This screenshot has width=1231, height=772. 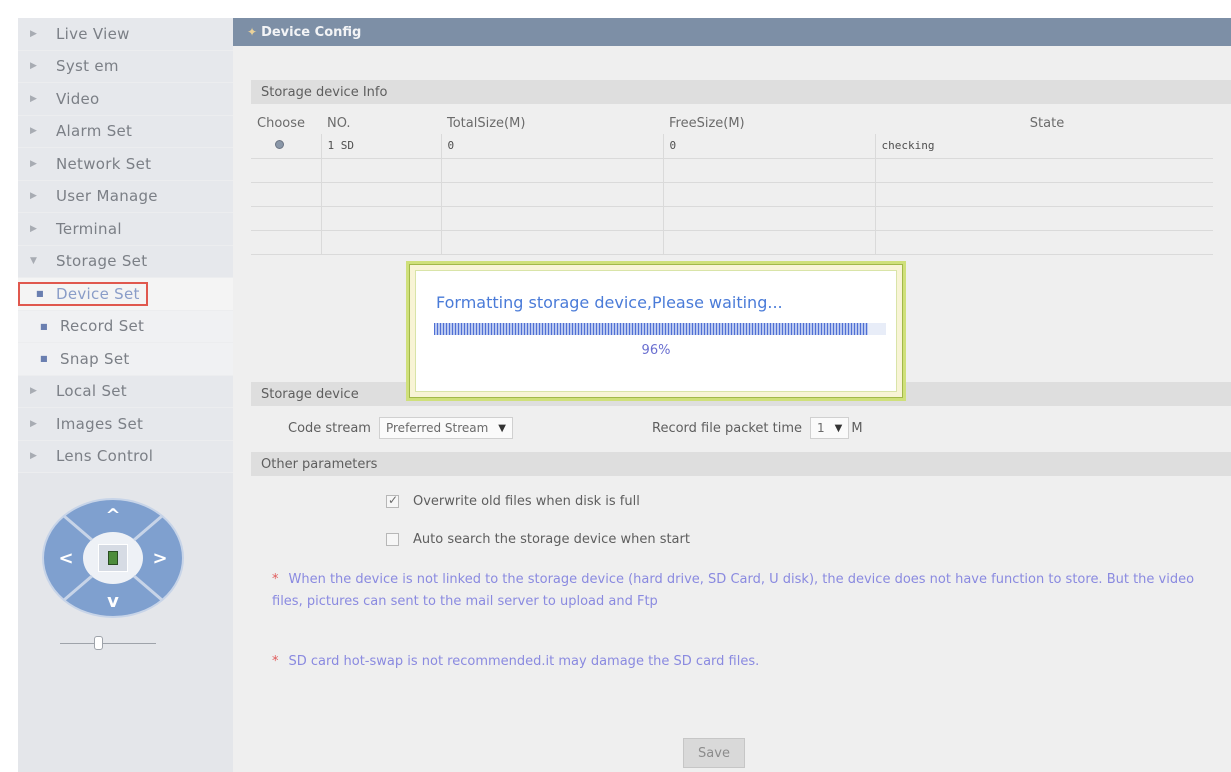 I want to click on sidebar-item-system: ▶ Syst em, so click(x=125, y=66).